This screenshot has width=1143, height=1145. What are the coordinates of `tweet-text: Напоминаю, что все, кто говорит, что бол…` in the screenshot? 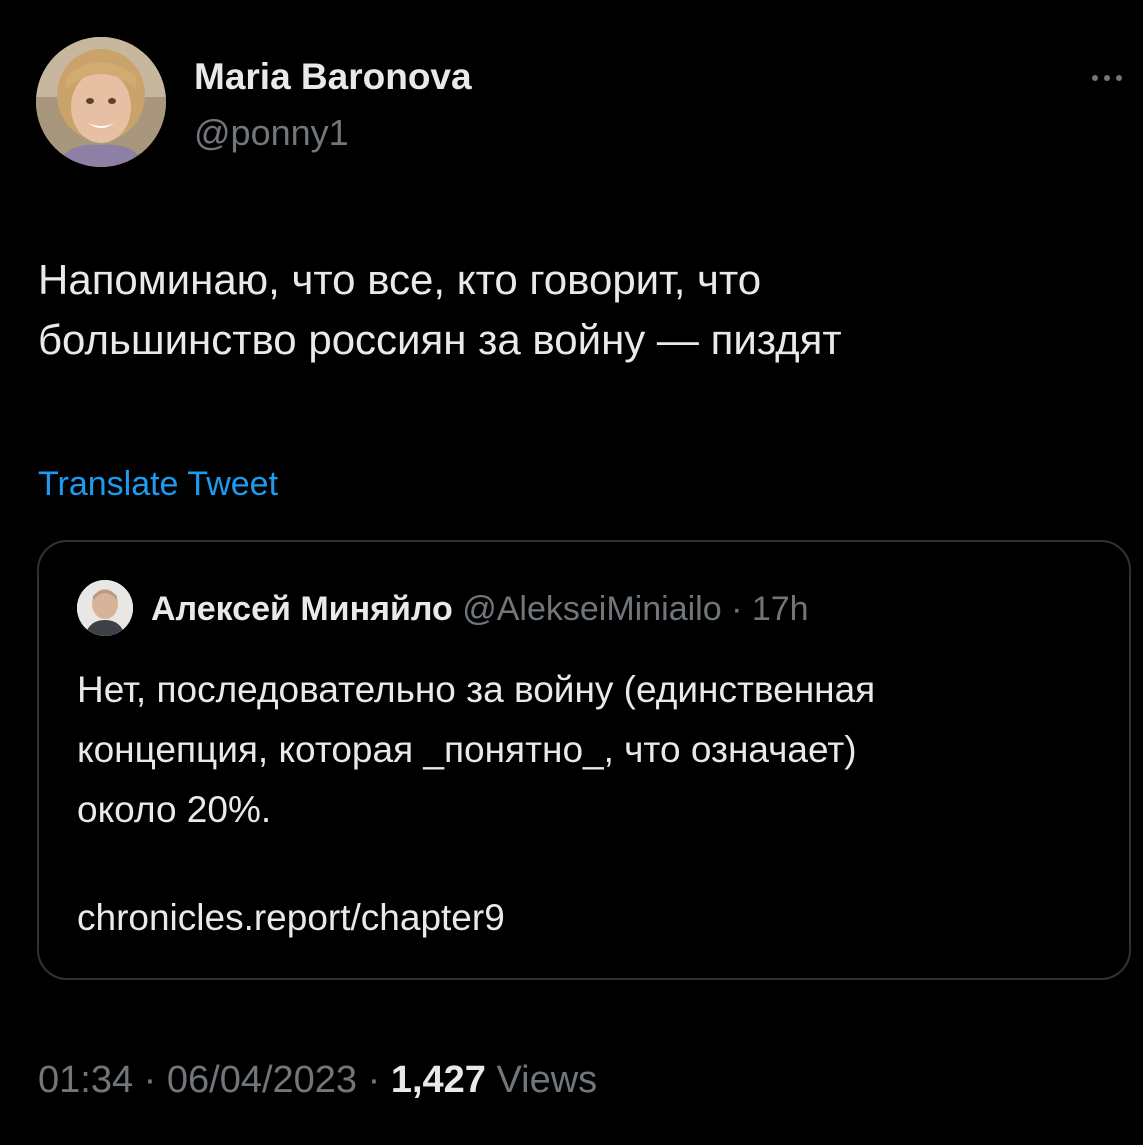 It's located at (440, 309).